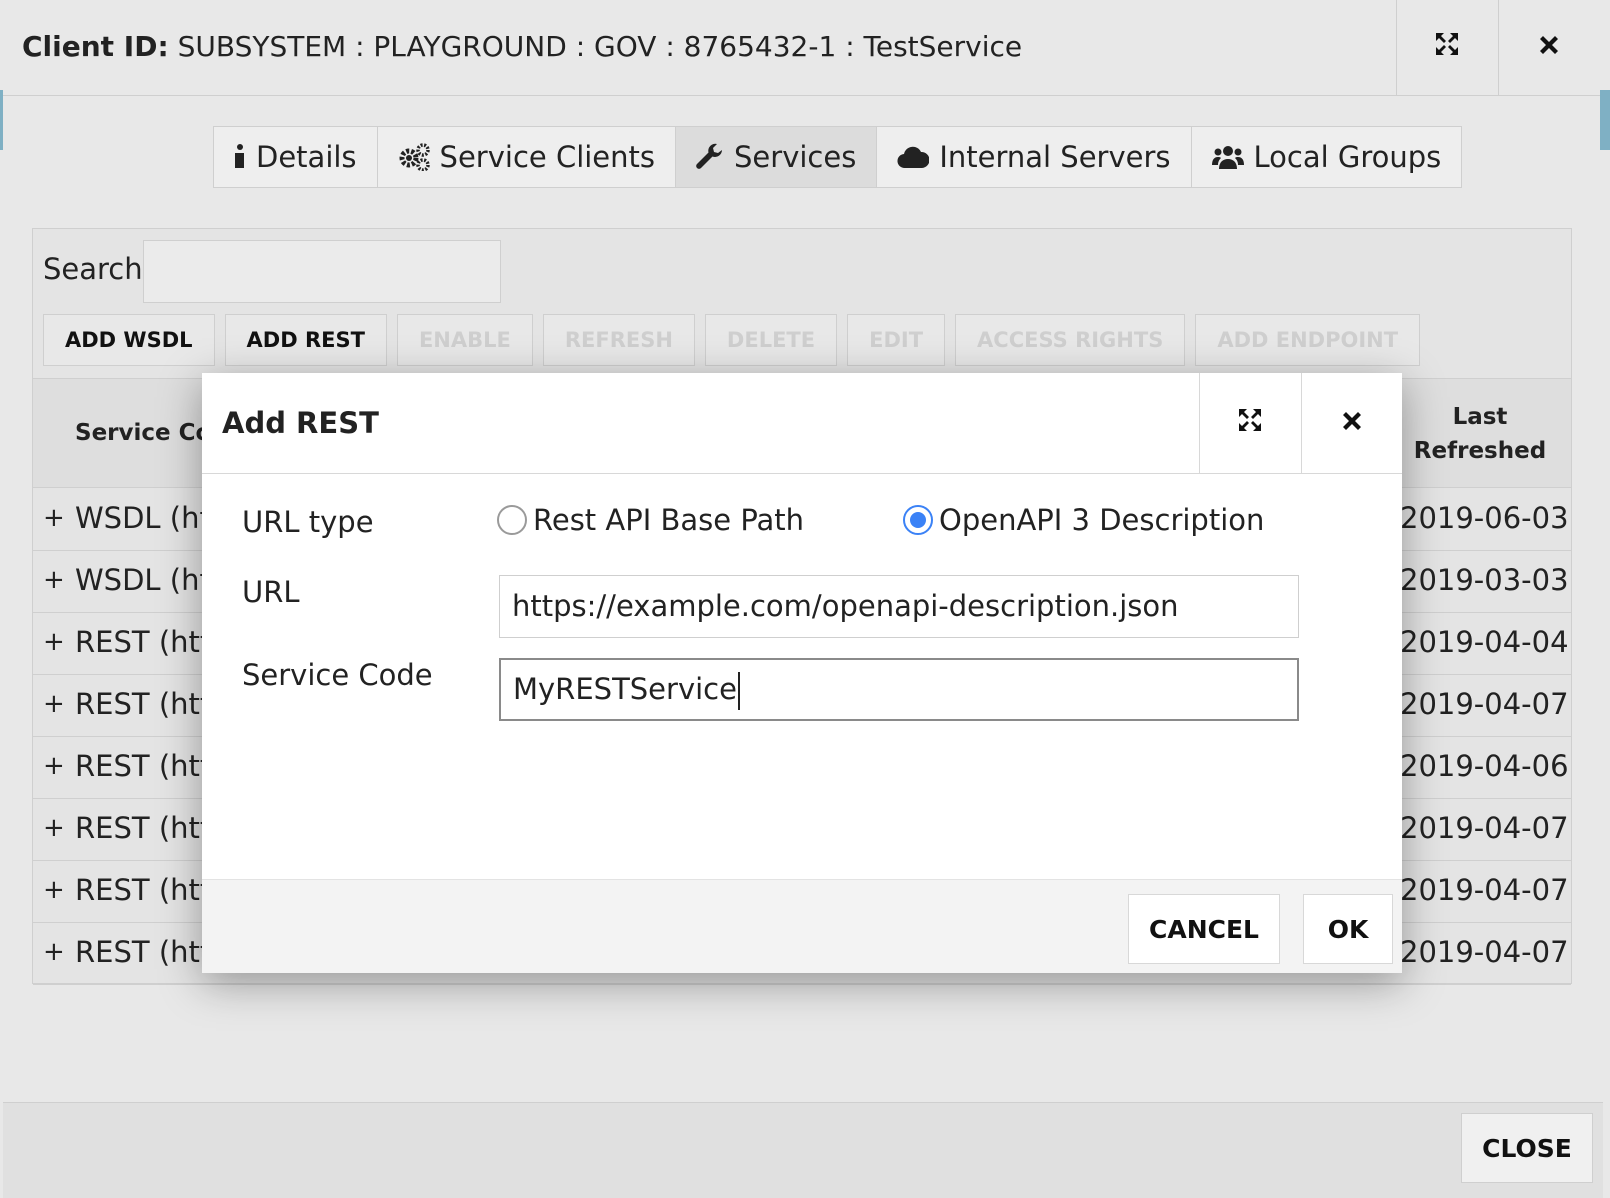 The width and height of the screenshot is (1610, 1198). I want to click on add-rest-button: ADD REST, so click(305, 340).